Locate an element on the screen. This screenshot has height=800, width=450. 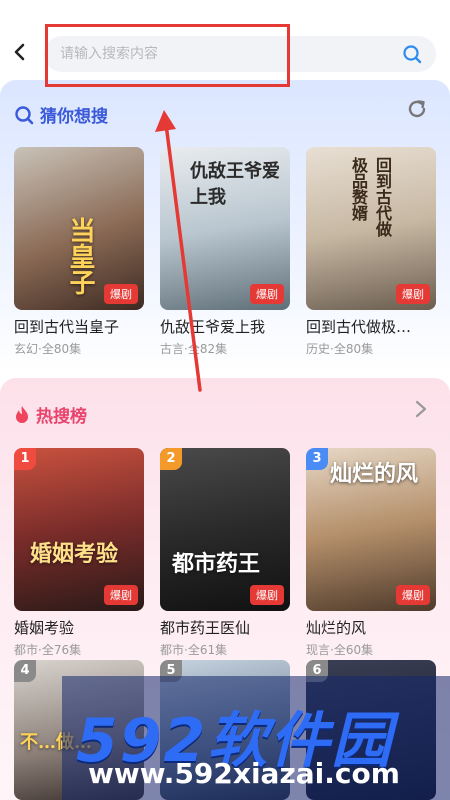
rank-badge: 3 is located at coordinates (317, 459).